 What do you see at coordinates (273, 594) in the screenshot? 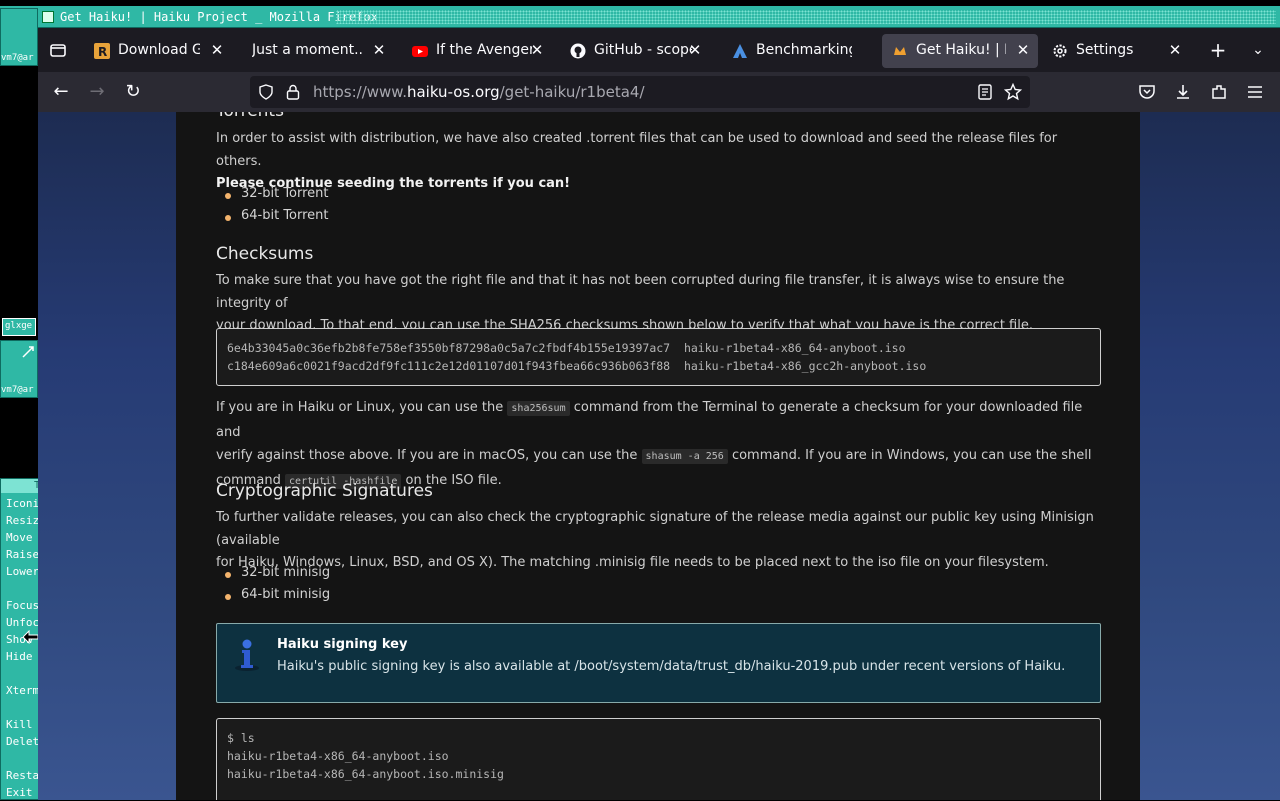
I see `minisig-64-link: 64-bit minisig` at bounding box center [273, 594].